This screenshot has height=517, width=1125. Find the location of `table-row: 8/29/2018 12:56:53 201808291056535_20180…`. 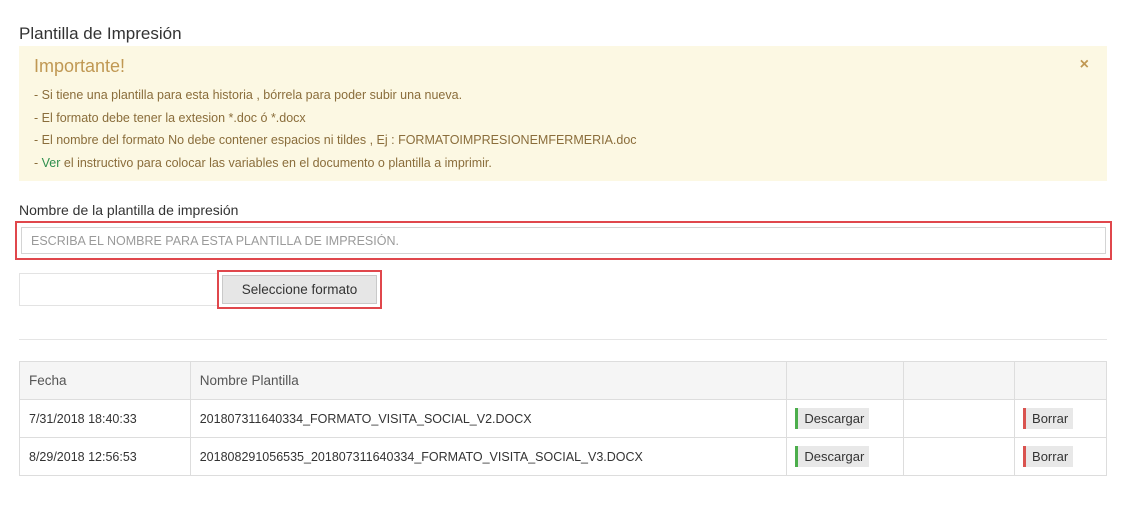

table-row: 8/29/2018 12:56:53 201808291056535_20180… is located at coordinates (563, 456).